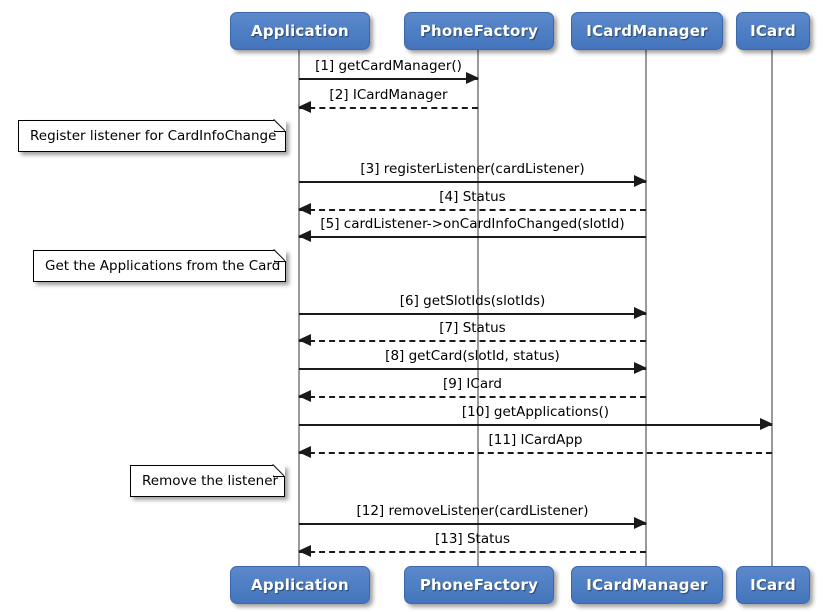 This screenshot has width=824, height=612. I want to click on message-label-1: [1] getCardManager(), so click(388, 66).